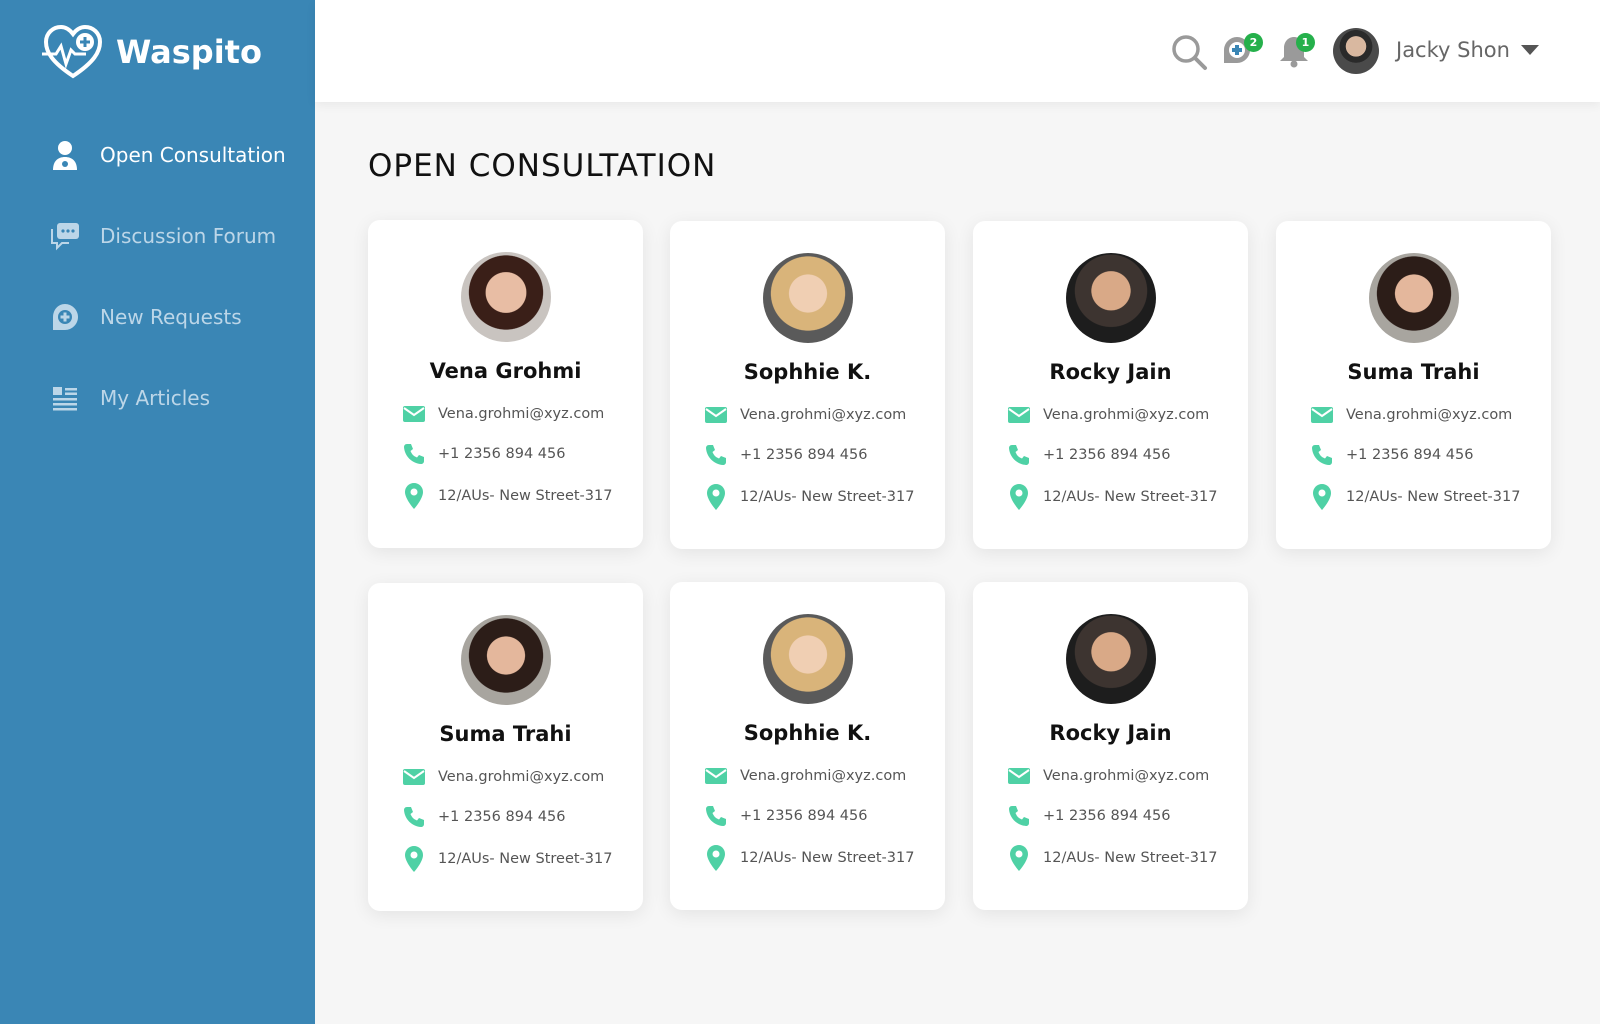  What do you see at coordinates (65, 236) in the screenshot?
I see `chat-icon` at bounding box center [65, 236].